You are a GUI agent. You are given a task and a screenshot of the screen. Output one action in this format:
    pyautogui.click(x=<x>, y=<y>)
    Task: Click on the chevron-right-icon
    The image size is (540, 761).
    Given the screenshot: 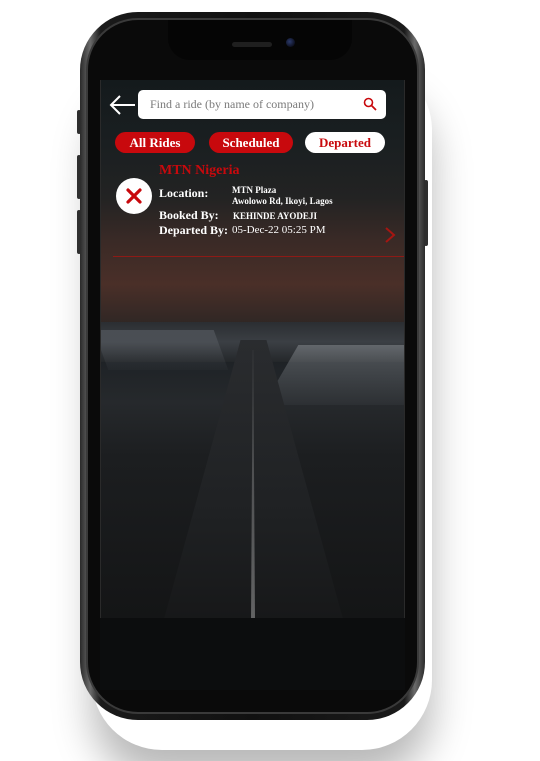 What is the action you would take?
    pyautogui.click(x=390, y=235)
    